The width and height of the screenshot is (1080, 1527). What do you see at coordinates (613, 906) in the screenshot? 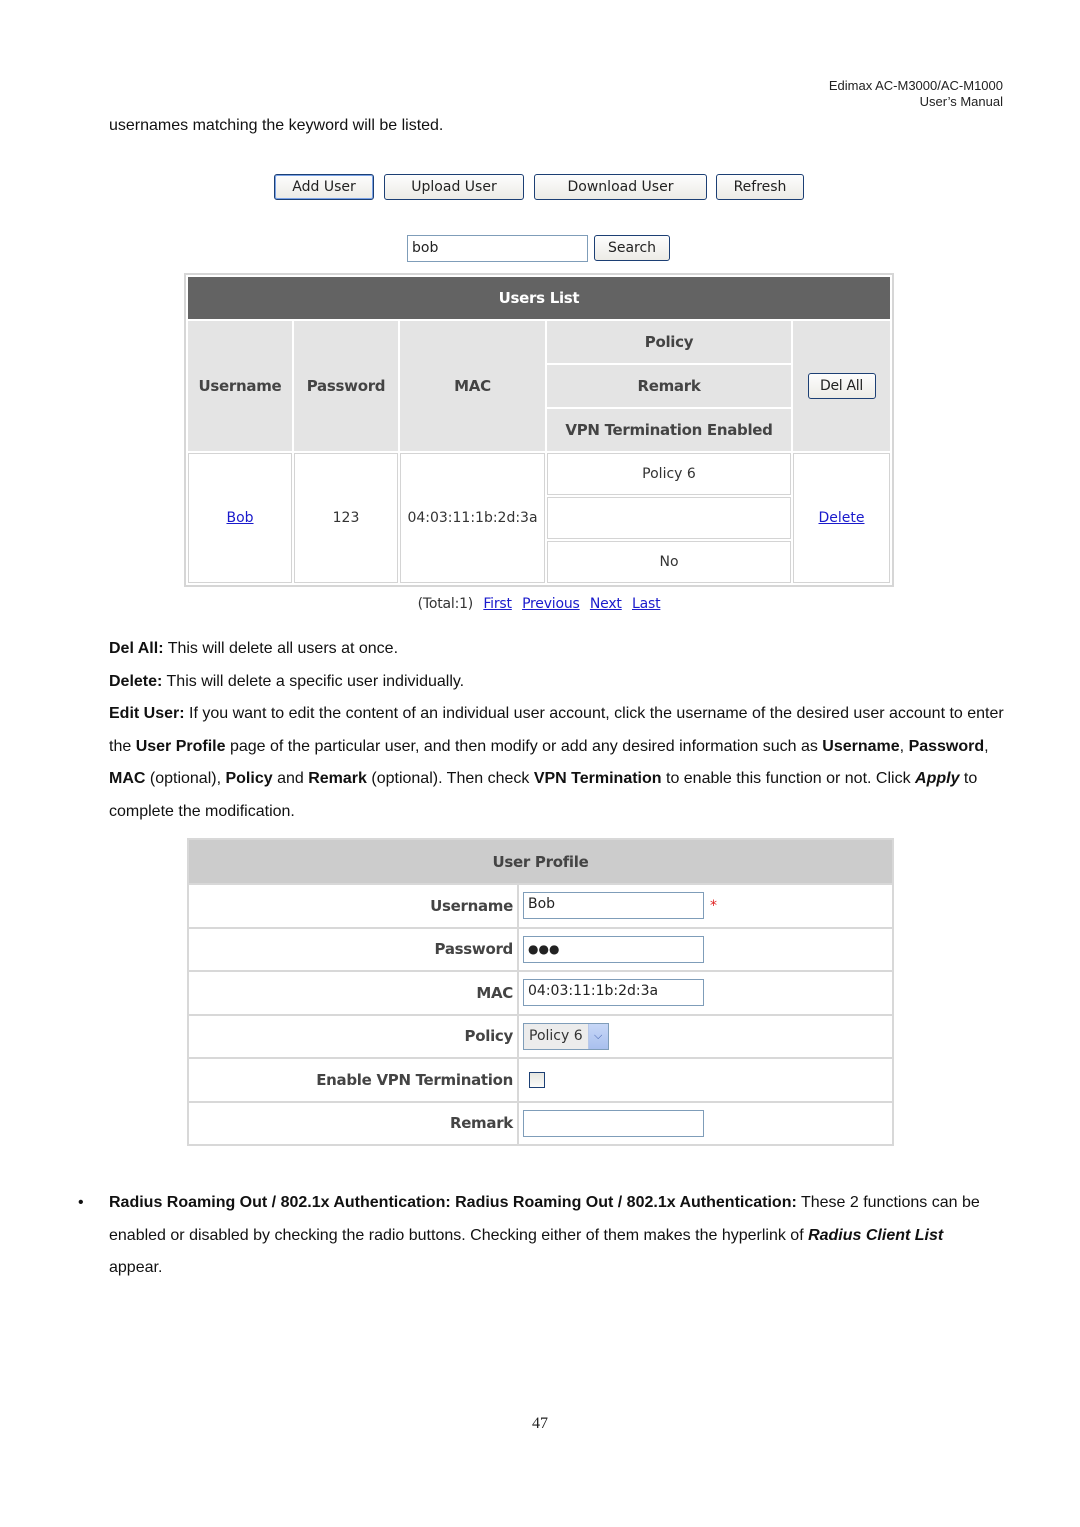
I see `username-field: Bob` at bounding box center [613, 906].